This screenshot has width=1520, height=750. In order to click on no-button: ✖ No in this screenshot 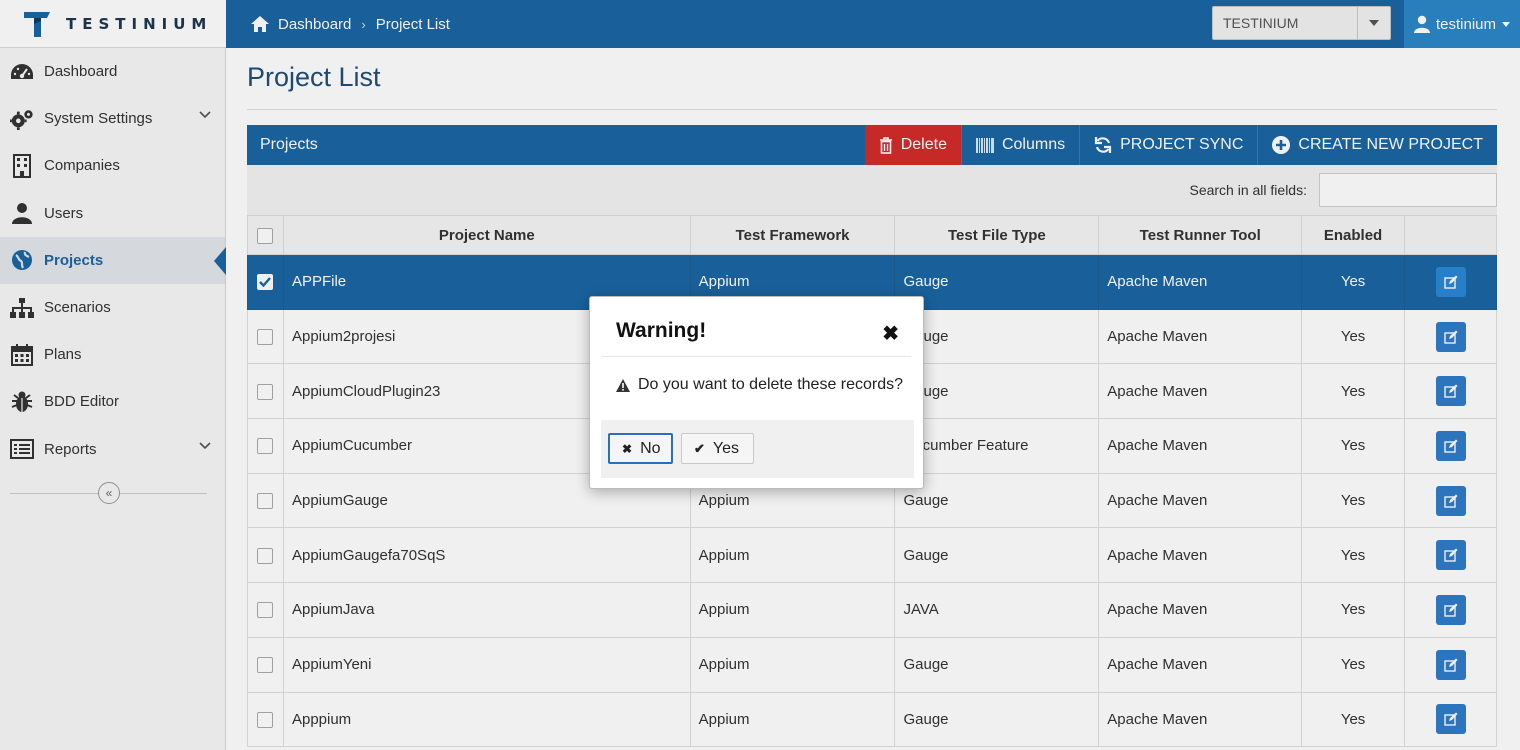, I will do `click(640, 448)`.